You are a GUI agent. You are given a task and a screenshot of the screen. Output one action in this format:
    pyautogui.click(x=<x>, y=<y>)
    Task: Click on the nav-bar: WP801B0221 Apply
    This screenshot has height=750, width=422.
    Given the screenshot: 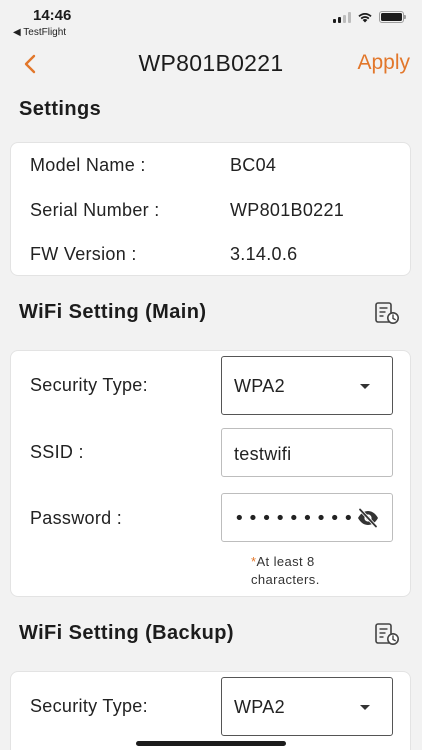 What is the action you would take?
    pyautogui.click(x=211, y=65)
    